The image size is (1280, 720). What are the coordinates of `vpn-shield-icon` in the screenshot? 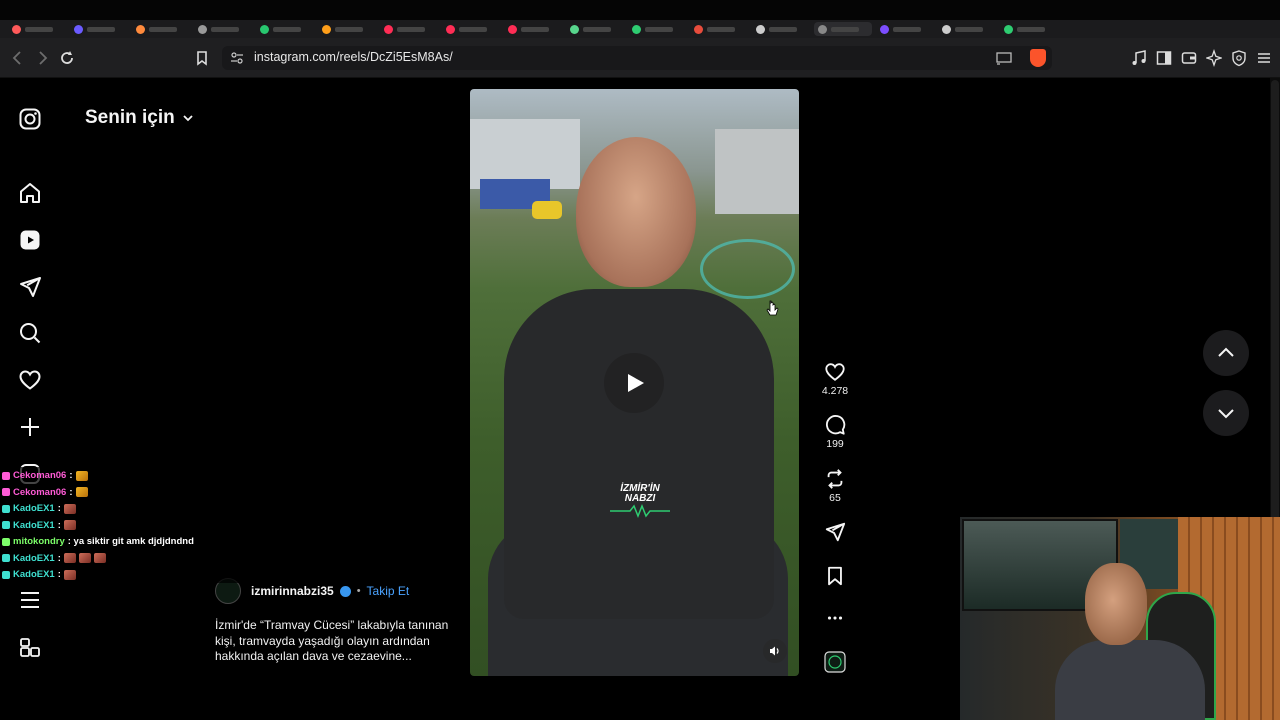 It's located at (1239, 58).